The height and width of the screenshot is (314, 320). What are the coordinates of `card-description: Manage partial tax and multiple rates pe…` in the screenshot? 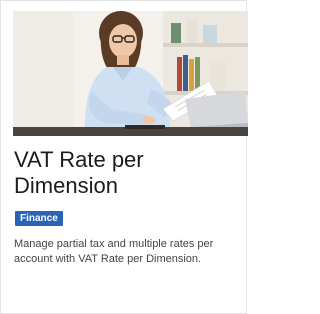 It's located at (114, 251).